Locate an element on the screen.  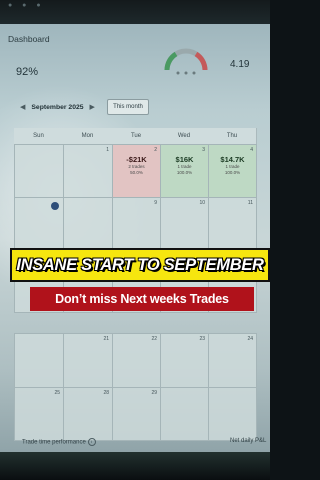
headline-text: INSANE START TO SEPTEMBER is located at coordinates (140, 264).